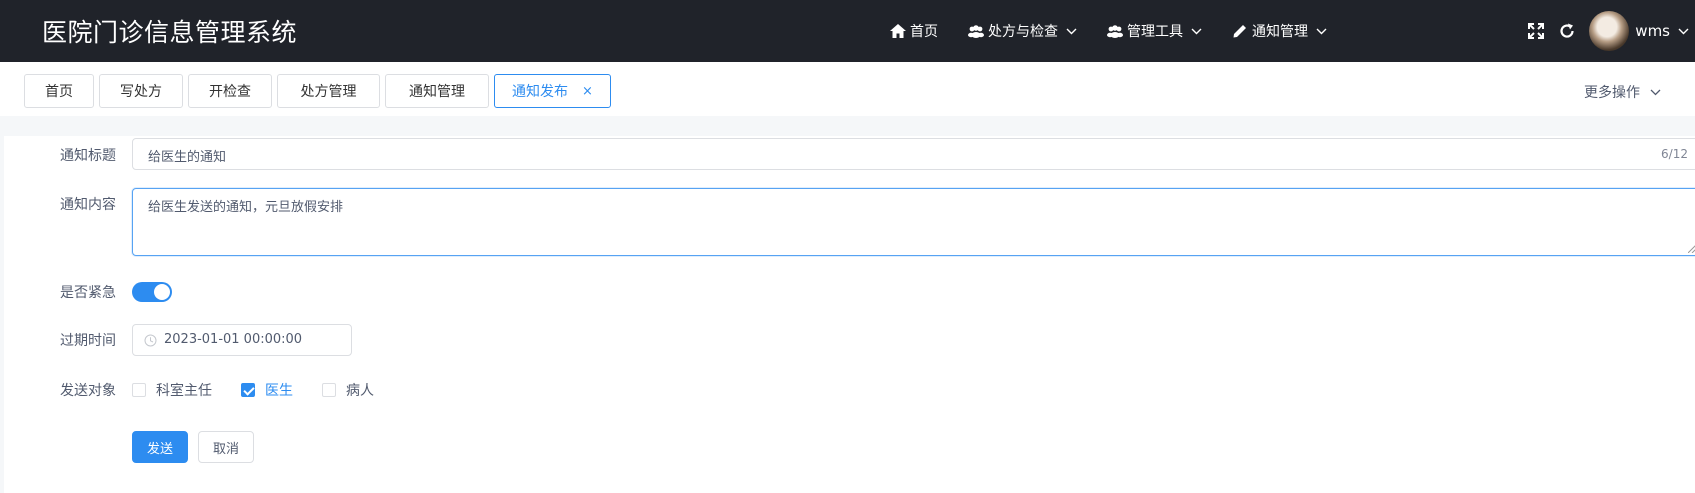  I want to click on tab-label: 首页, so click(59, 92).